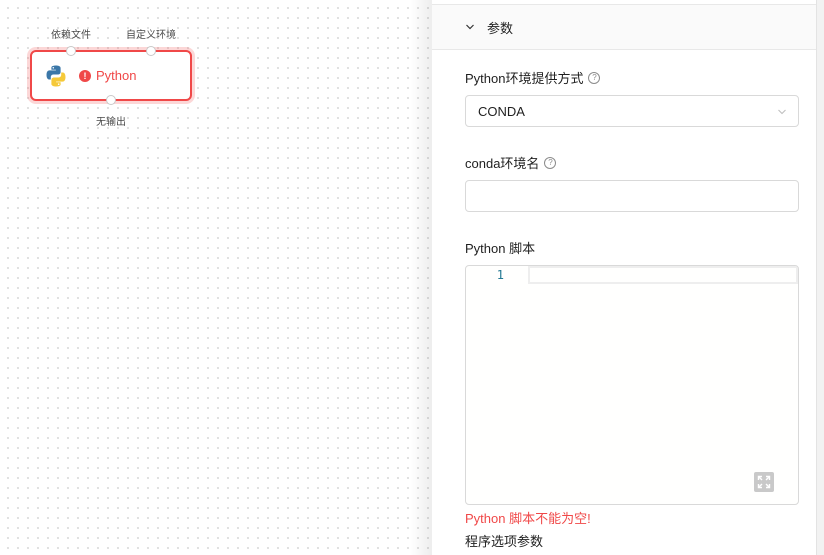  I want to click on script-label-text: Python 脚本, so click(500, 248).